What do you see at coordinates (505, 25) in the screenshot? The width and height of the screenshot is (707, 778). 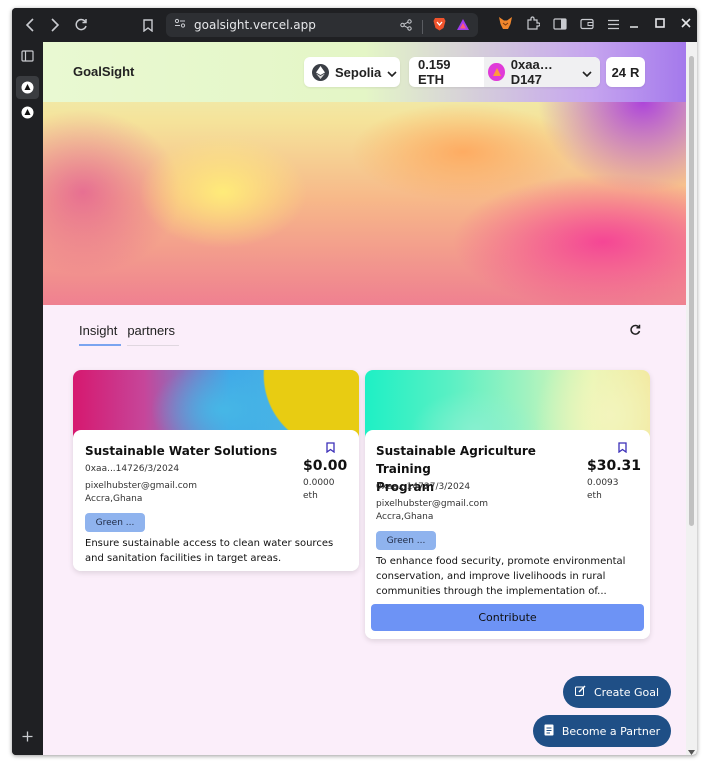 I see `metamask-extension-icon` at bounding box center [505, 25].